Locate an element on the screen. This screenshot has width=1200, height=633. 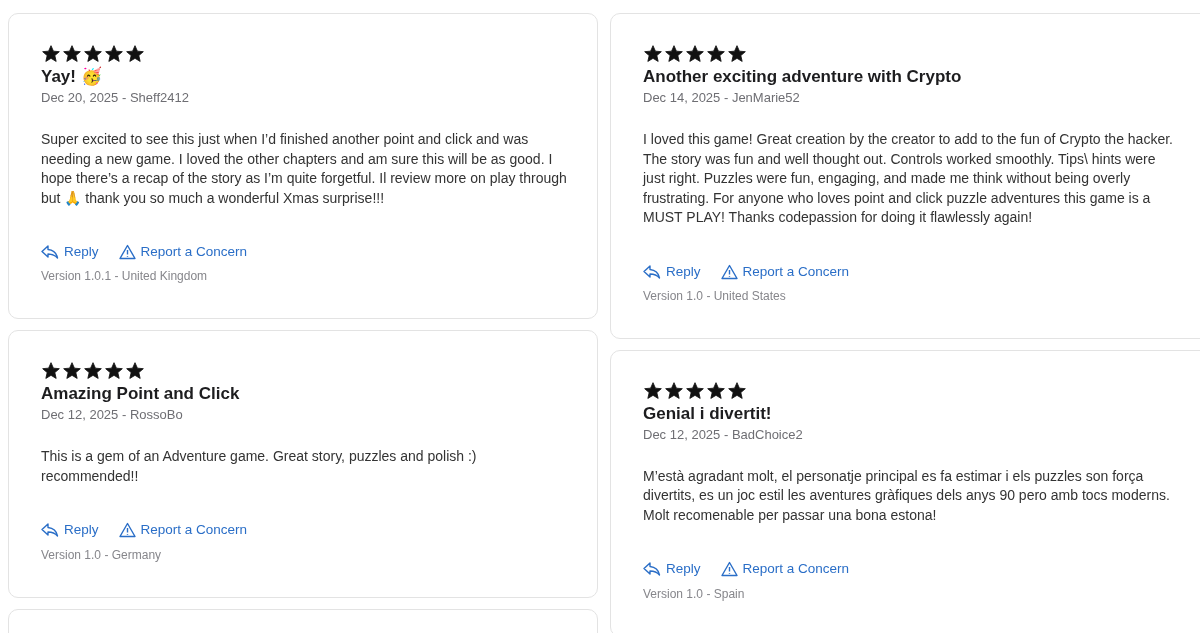
review-meta: Dec 14, 2025 - JenMarie52 is located at coordinates (722, 98).